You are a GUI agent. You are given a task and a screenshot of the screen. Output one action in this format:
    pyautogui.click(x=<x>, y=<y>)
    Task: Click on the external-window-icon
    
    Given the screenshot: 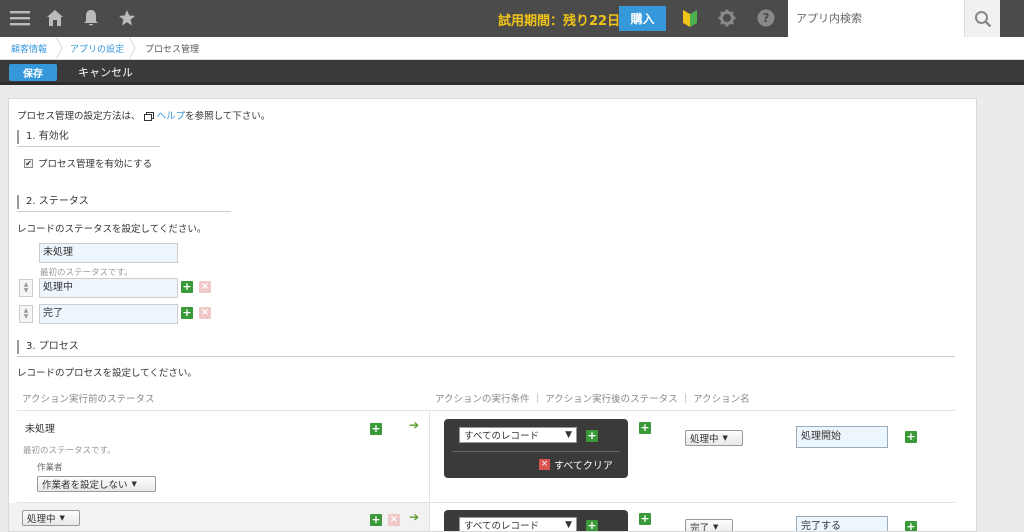 What is the action you would take?
    pyautogui.click(x=148, y=116)
    